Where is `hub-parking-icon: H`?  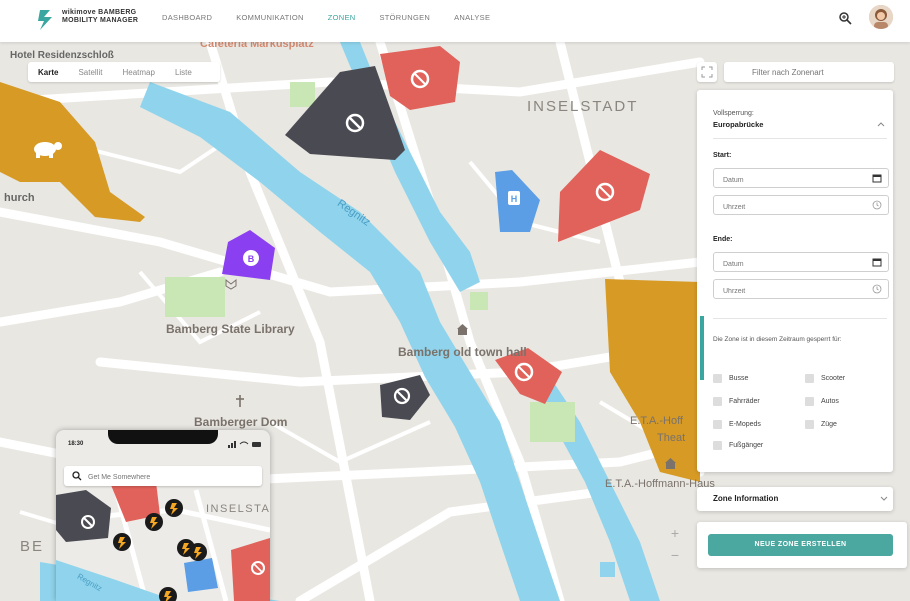
hub-parking-icon: H is located at coordinates (514, 198).